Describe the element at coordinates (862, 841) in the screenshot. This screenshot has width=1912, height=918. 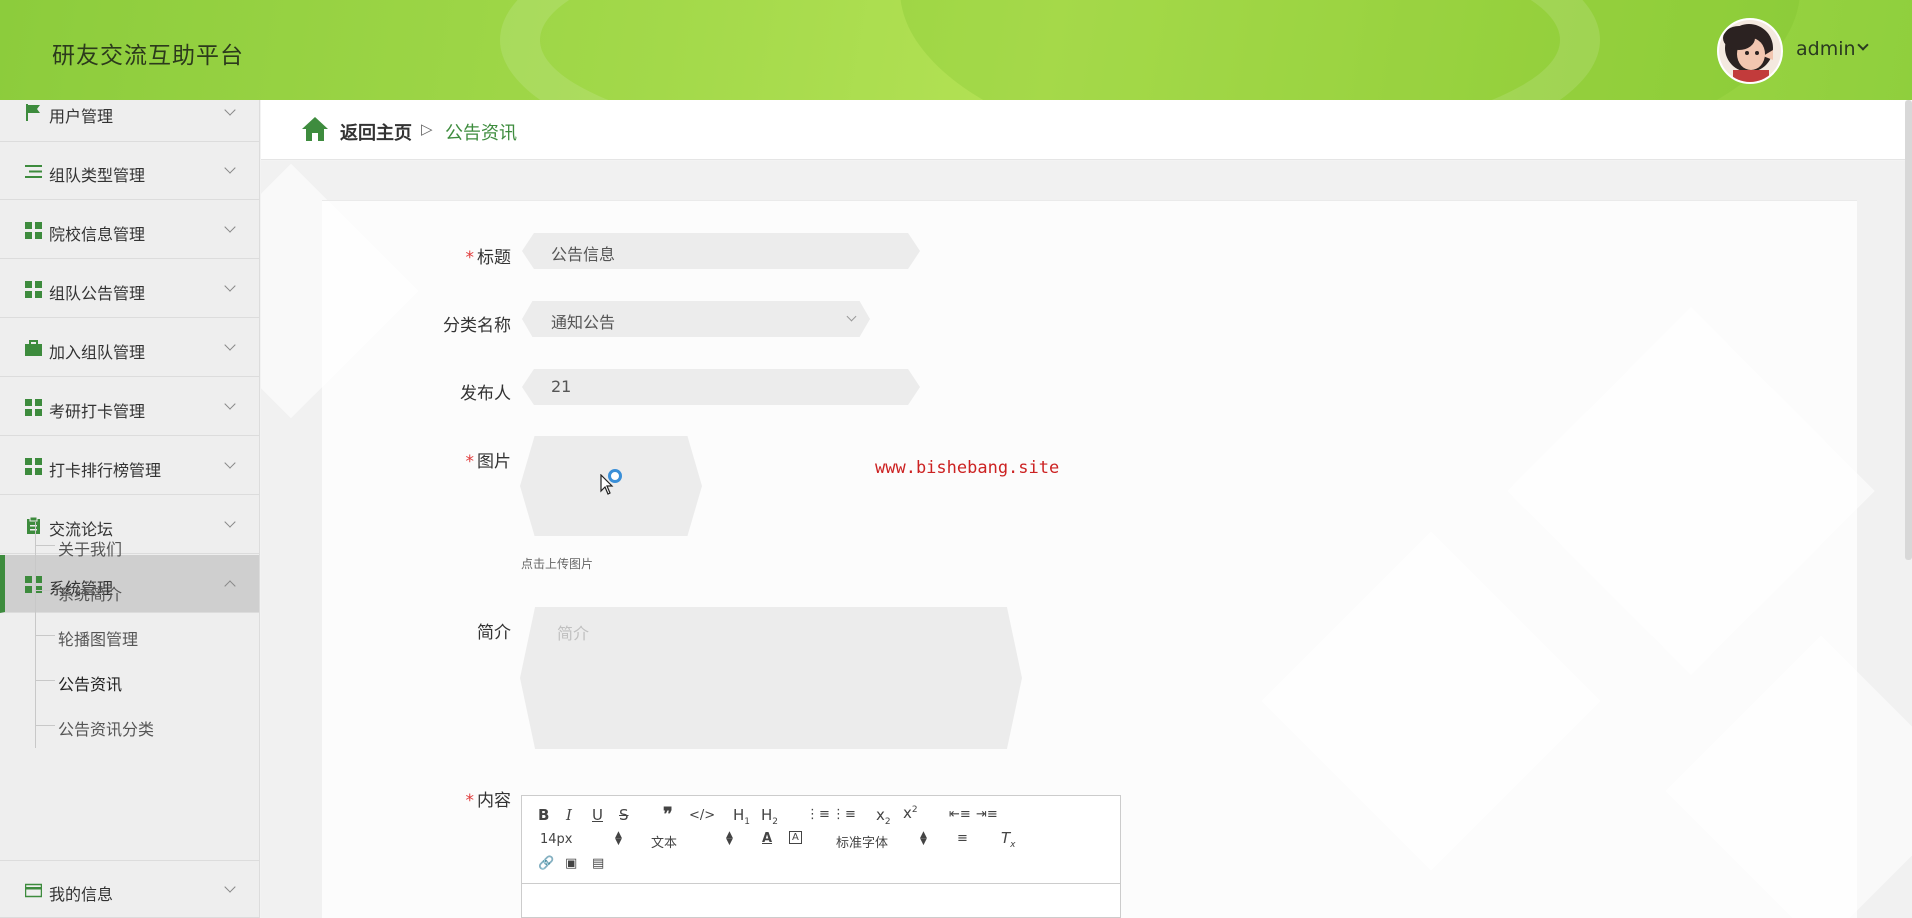
I see `font-family-select: 标准字体` at that location.